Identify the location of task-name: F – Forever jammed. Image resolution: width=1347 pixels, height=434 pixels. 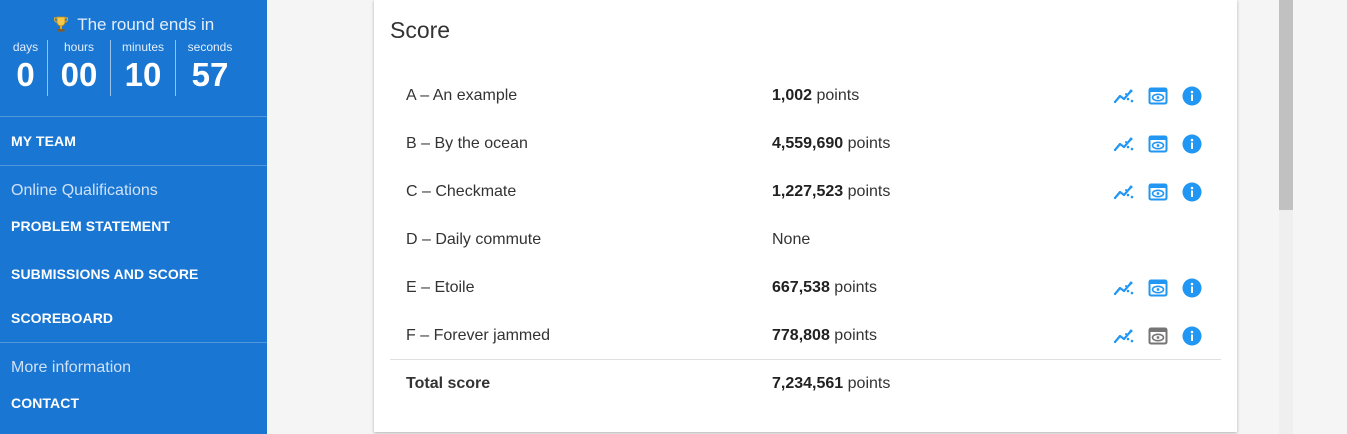
(478, 335).